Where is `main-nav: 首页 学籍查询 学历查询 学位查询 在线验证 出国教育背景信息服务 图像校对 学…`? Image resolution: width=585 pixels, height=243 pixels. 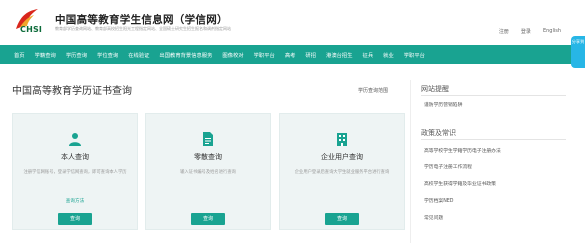 main-nav: 首页 学籍查询 学历查询 学位查询 在线验证 出国教育背景信息服务 图像校对 学… is located at coordinates (292, 54).